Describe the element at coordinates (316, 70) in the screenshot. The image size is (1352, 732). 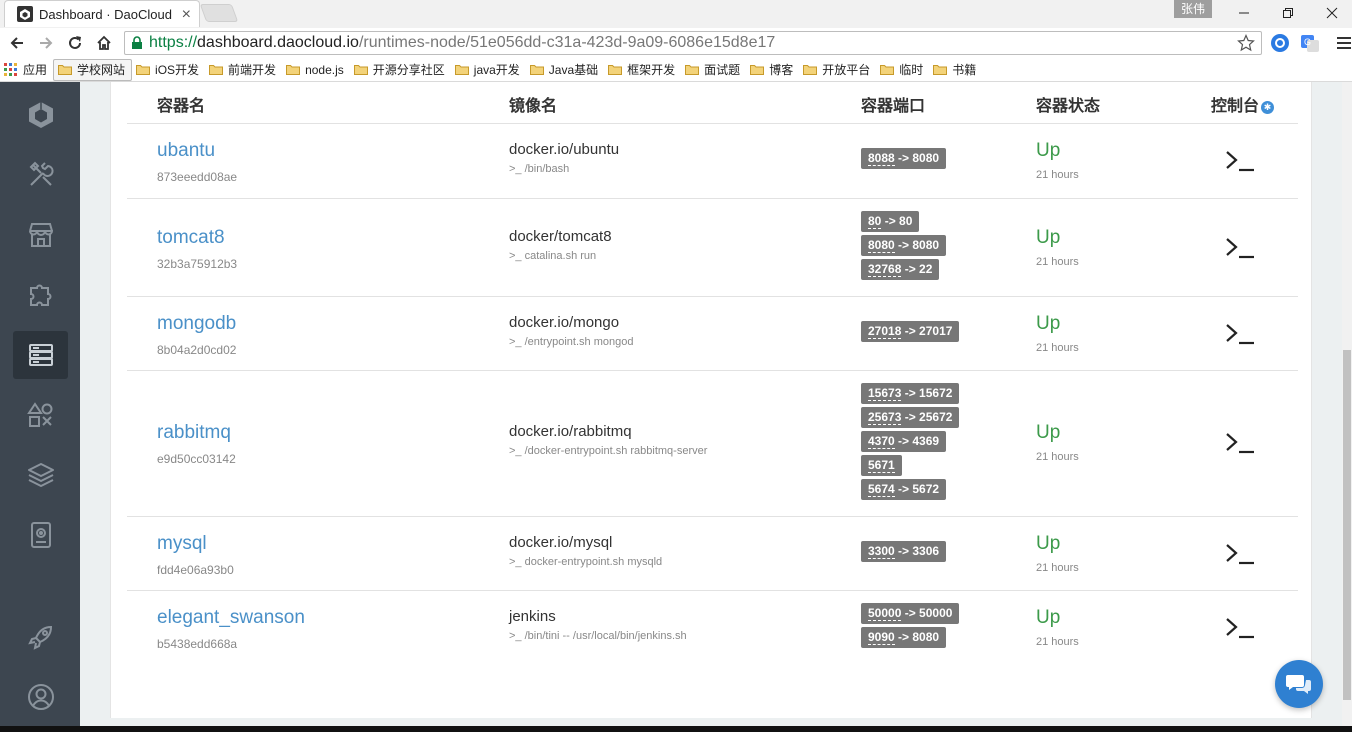
I see `bookmark-folder: node.js` at that location.